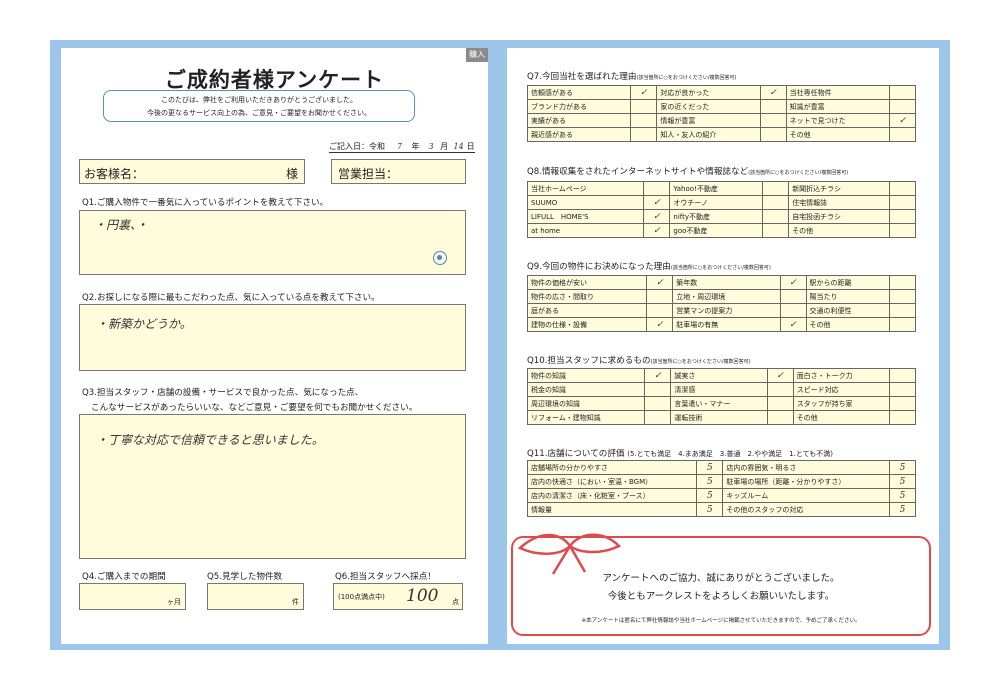 This screenshot has width=1000, height=685. I want to click on date-day-unit: 日, so click(470, 146).